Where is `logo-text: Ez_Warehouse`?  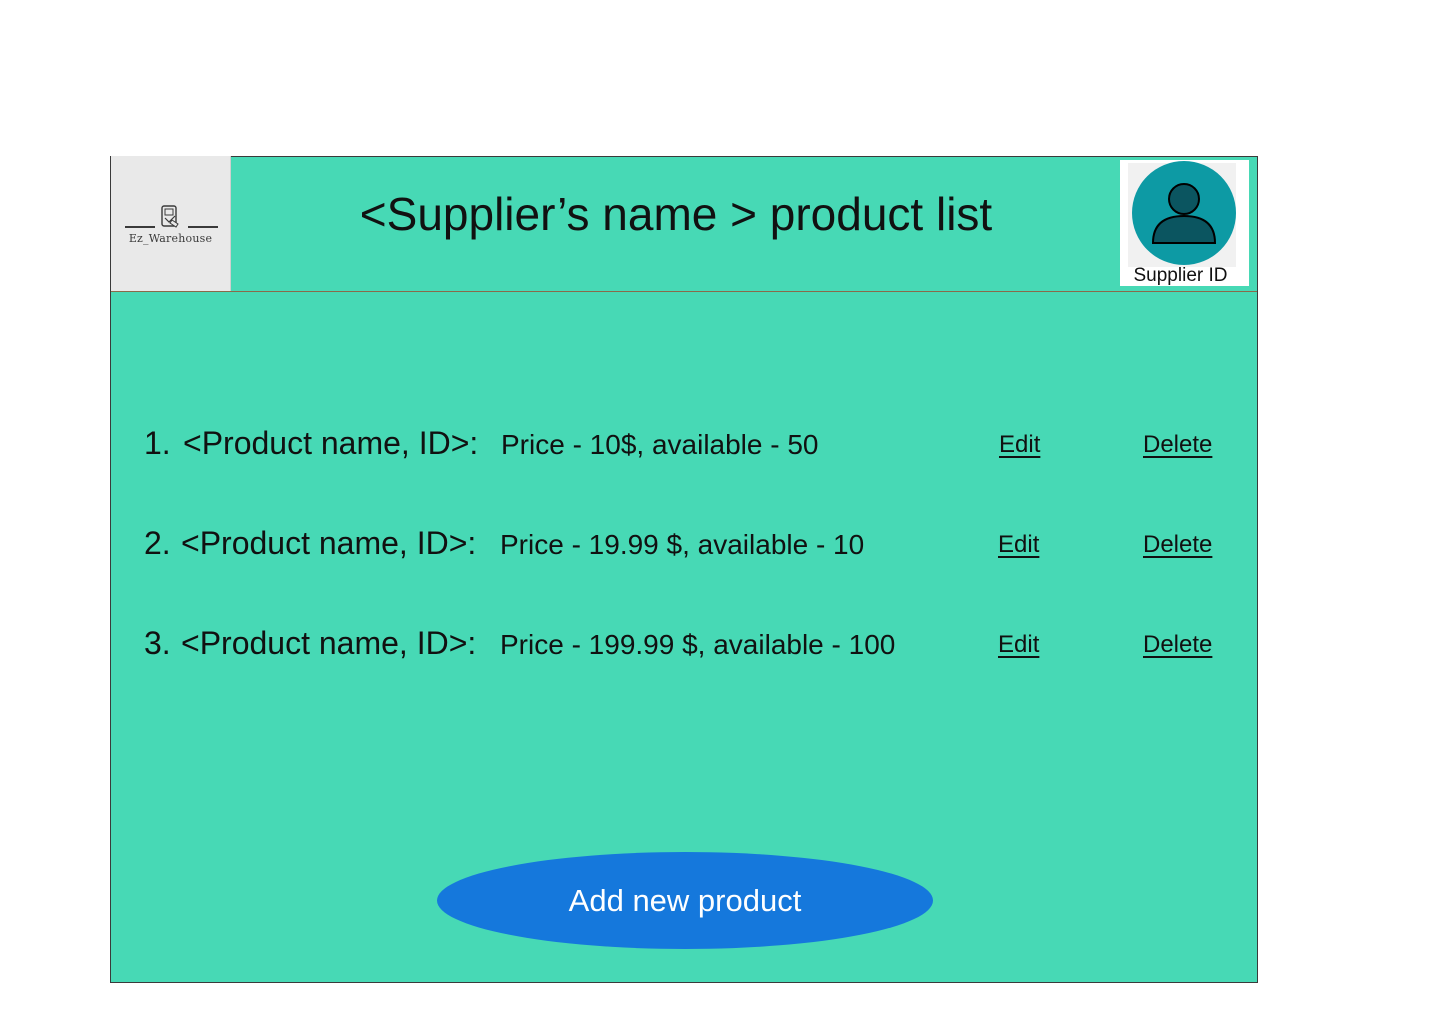 logo-text: Ez_Warehouse is located at coordinates (170, 238).